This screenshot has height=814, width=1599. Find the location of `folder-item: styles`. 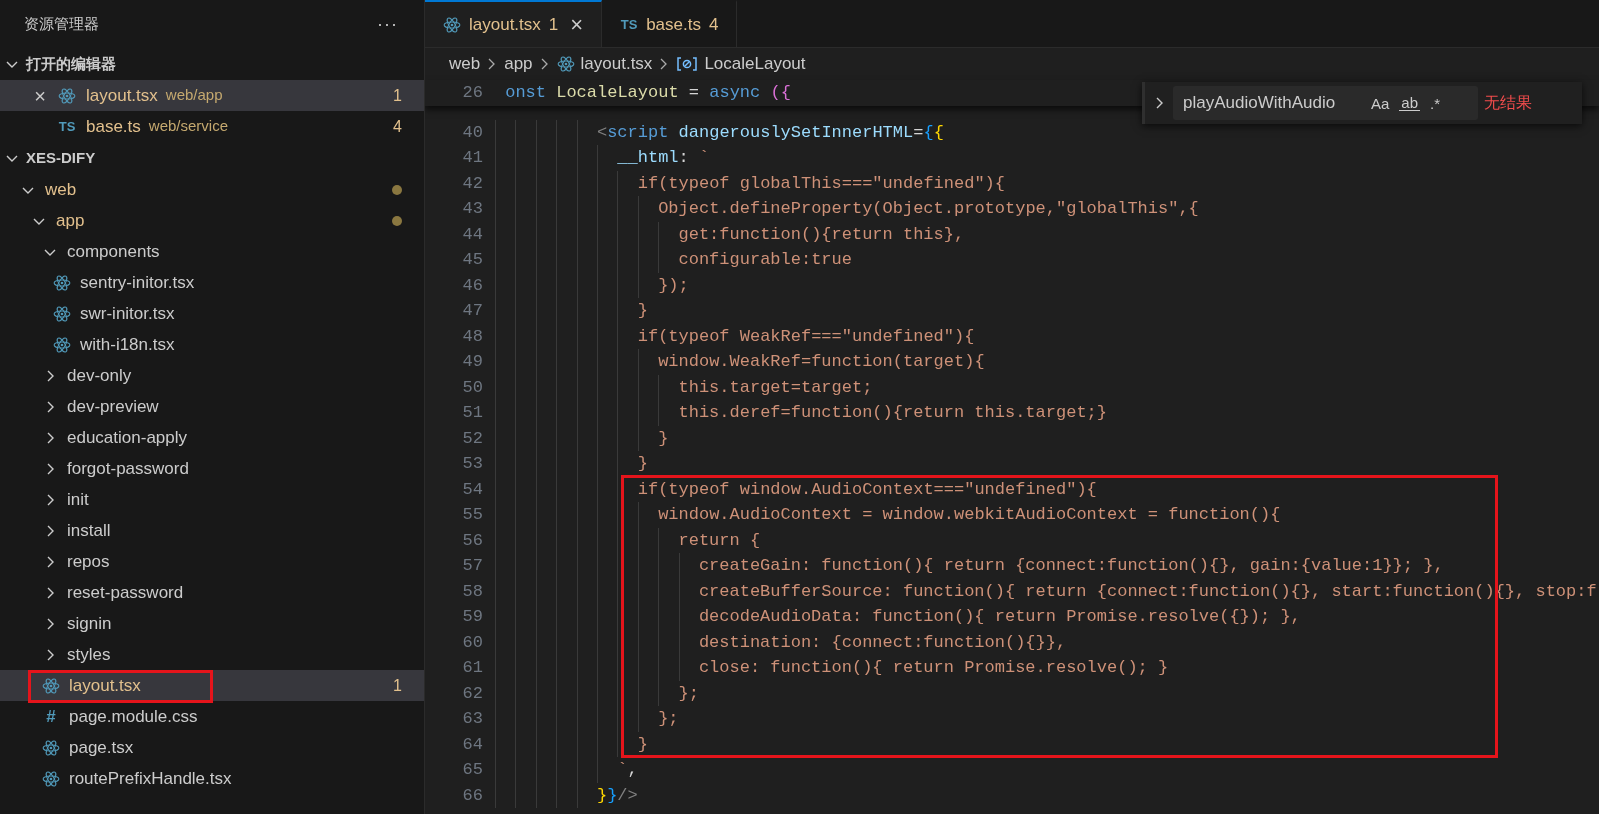

folder-item: styles is located at coordinates (212, 654).